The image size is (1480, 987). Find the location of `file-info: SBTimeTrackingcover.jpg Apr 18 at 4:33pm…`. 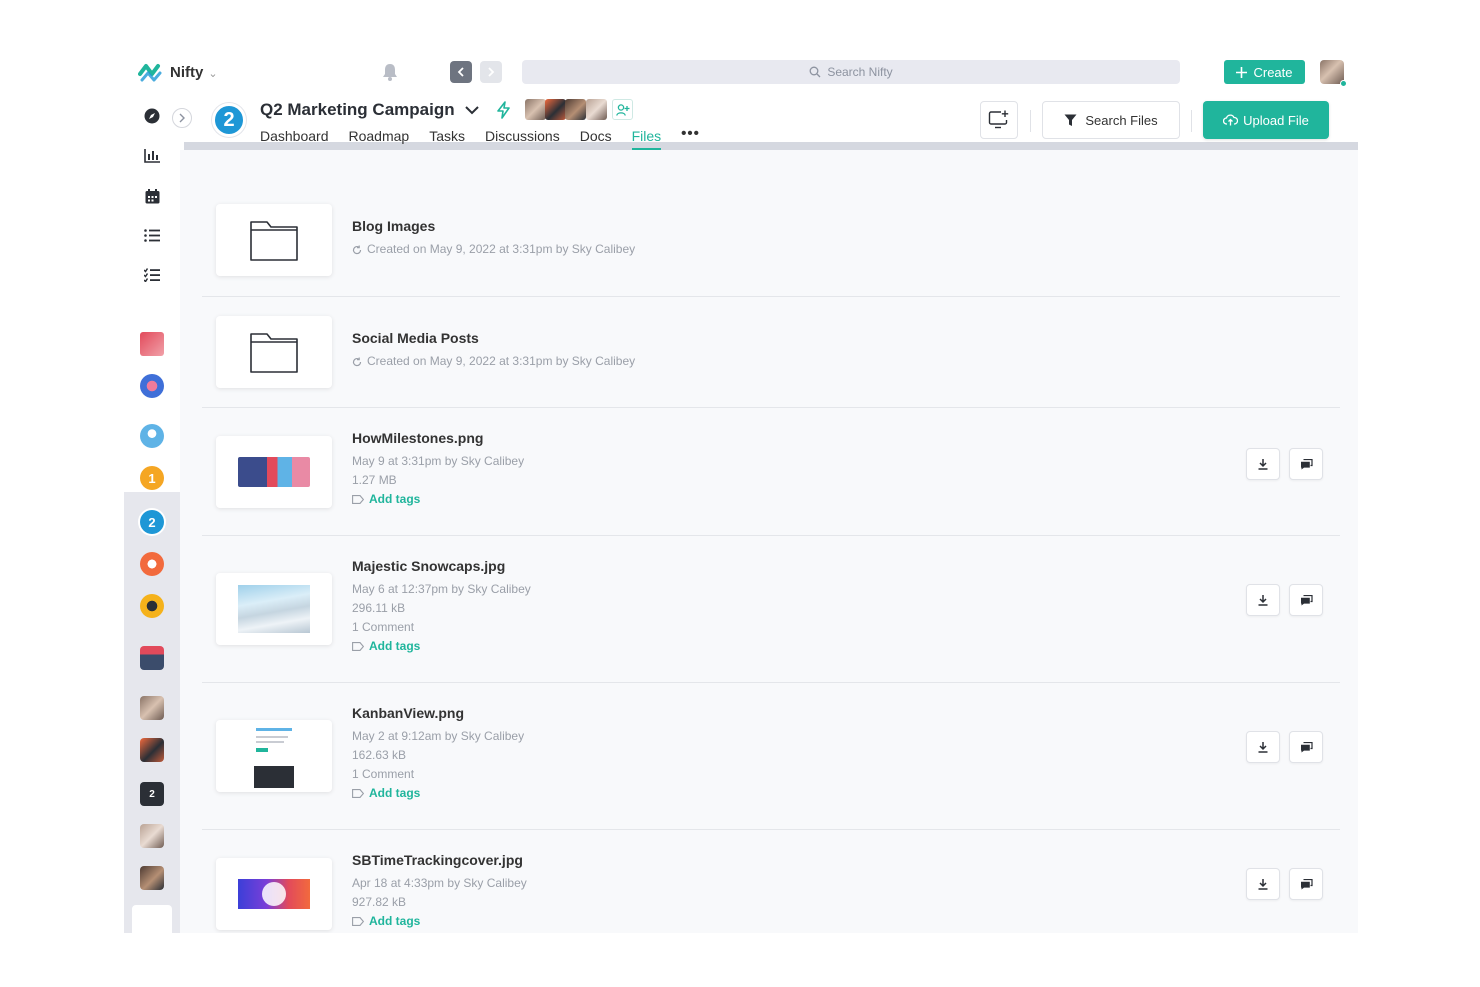

file-info: SBTimeTrackingcover.jpg Apr 18 at 4:33pm… is located at coordinates (439, 891).